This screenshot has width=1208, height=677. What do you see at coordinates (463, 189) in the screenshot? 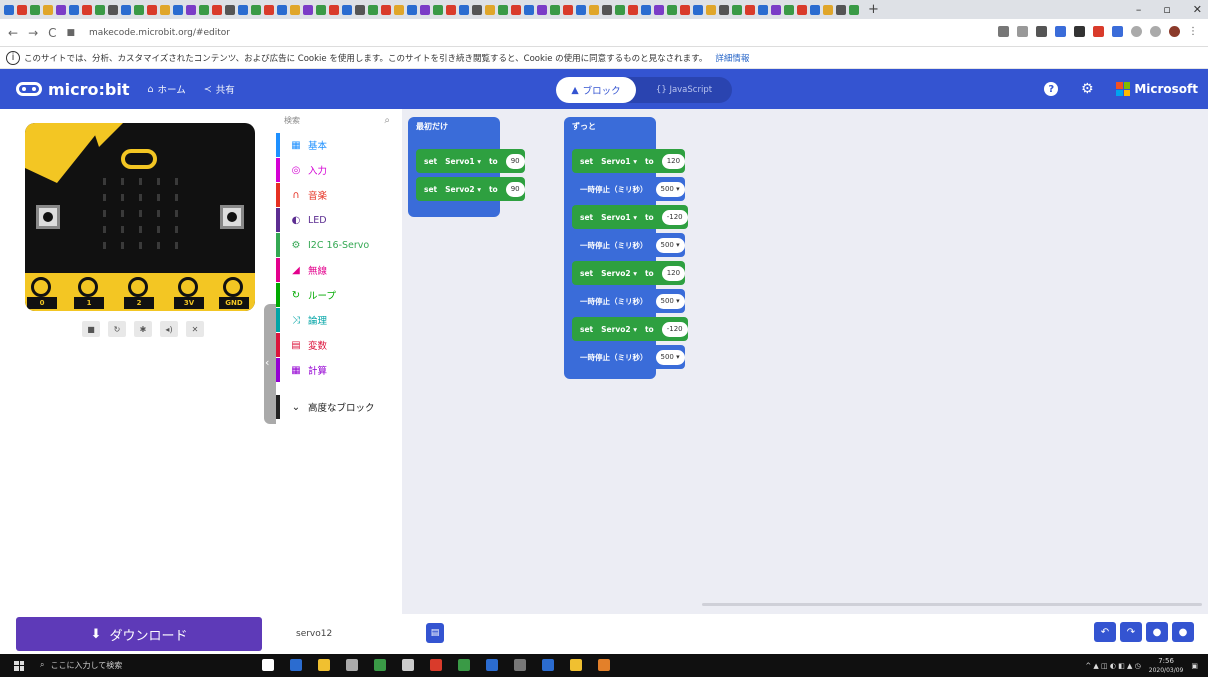
I see `variable-dropdown: Servo2 ▾` at bounding box center [463, 189].